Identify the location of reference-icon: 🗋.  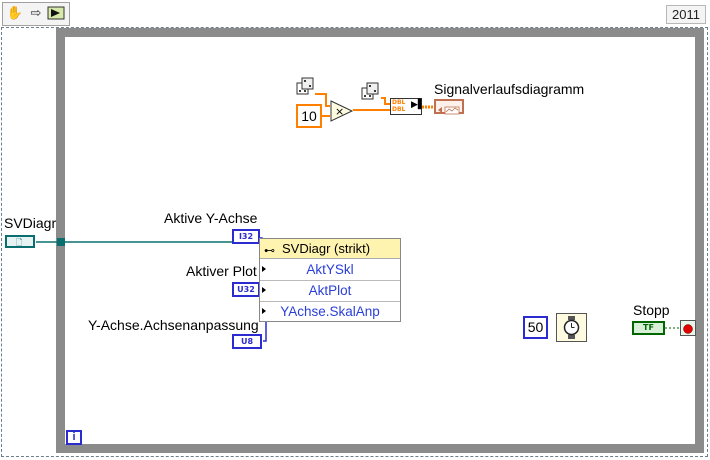
(19, 242).